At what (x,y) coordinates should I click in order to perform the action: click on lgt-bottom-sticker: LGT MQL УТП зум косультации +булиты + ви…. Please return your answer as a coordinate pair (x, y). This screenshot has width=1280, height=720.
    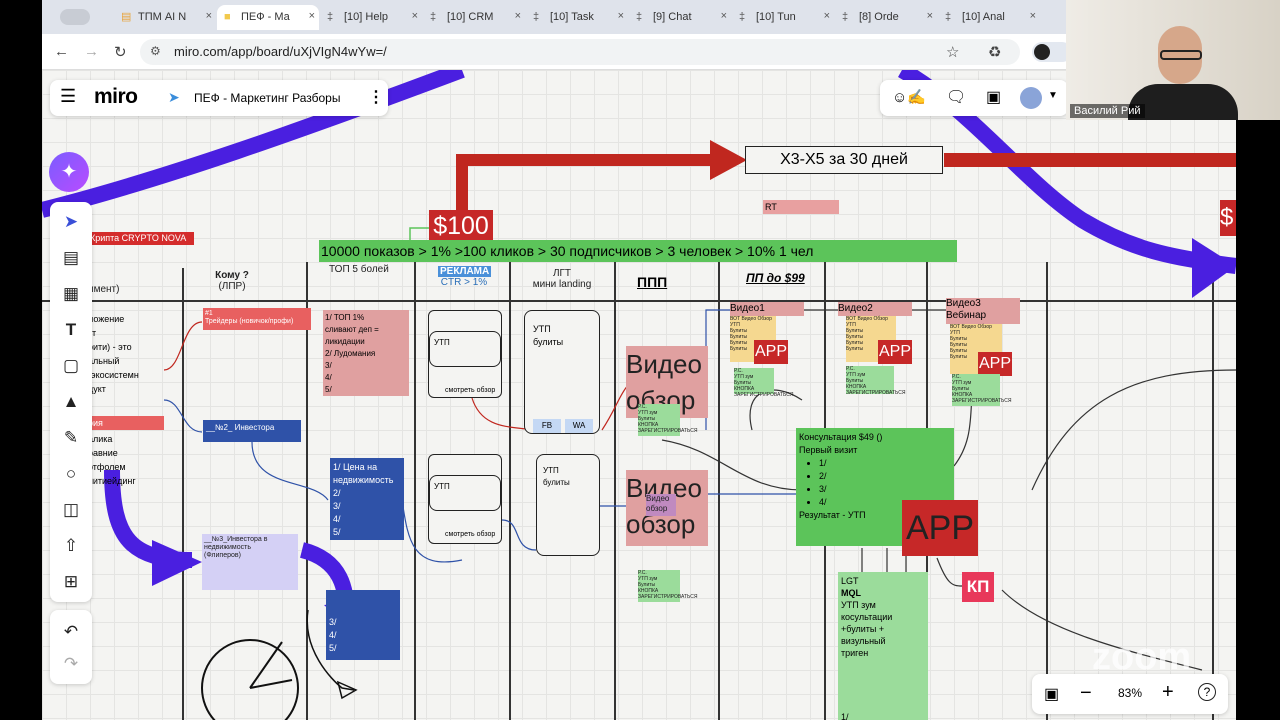
    Looking at the image, I should click on (883, 646).